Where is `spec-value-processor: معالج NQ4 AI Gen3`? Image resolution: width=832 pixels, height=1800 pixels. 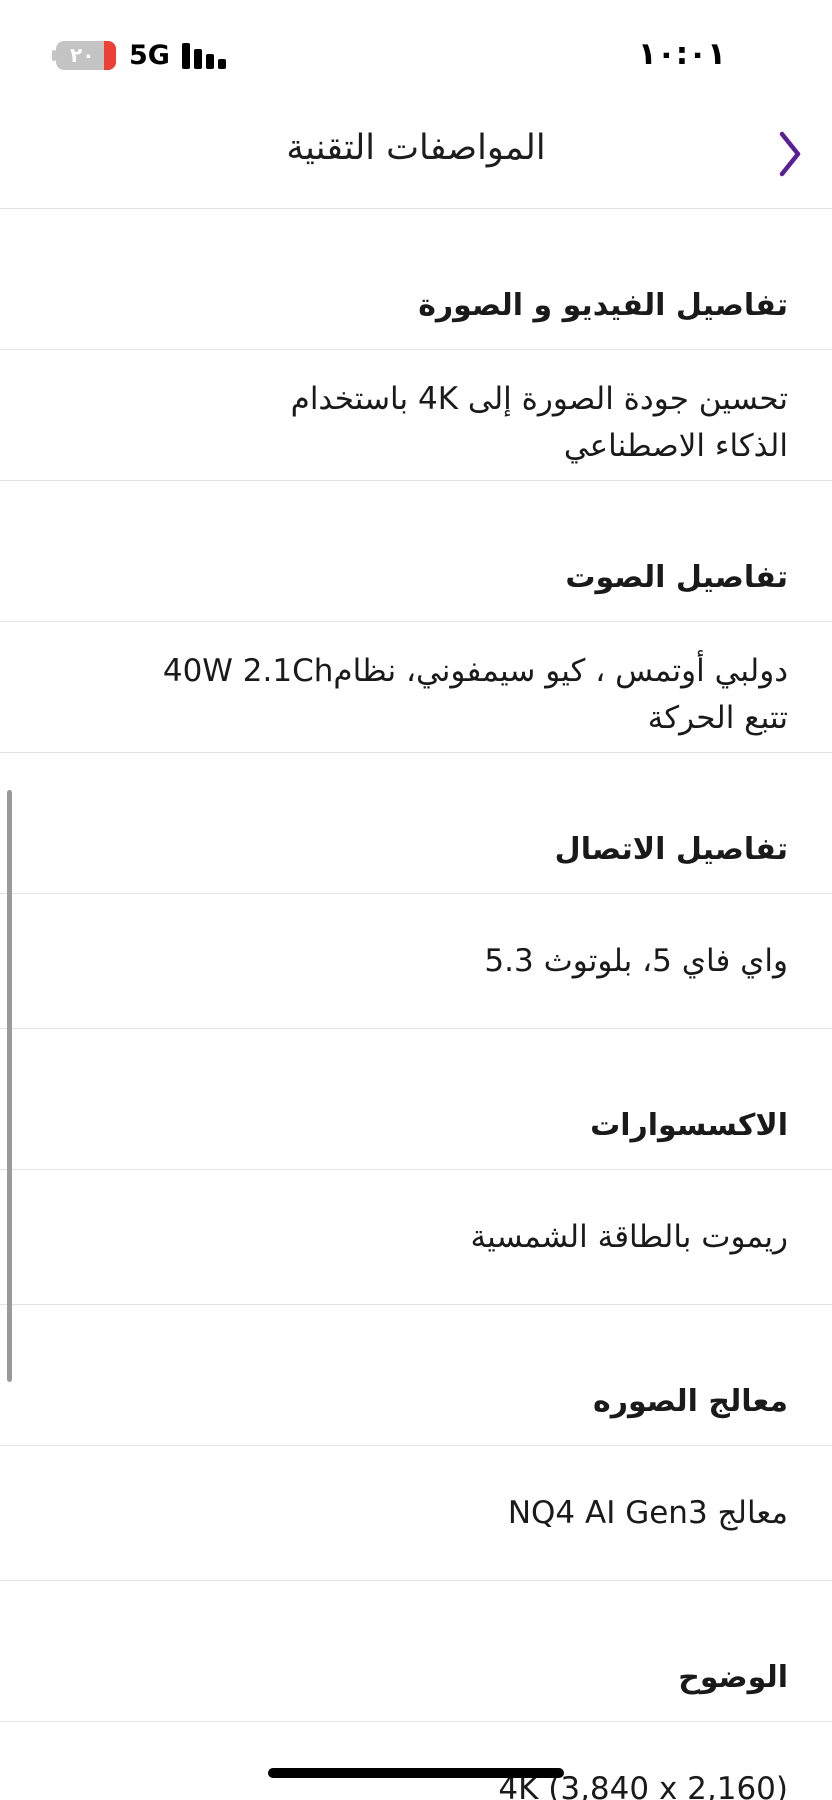 spec-value-processor: معالج NQ4 AI Gen3 is located at coordinates (416, 1513).